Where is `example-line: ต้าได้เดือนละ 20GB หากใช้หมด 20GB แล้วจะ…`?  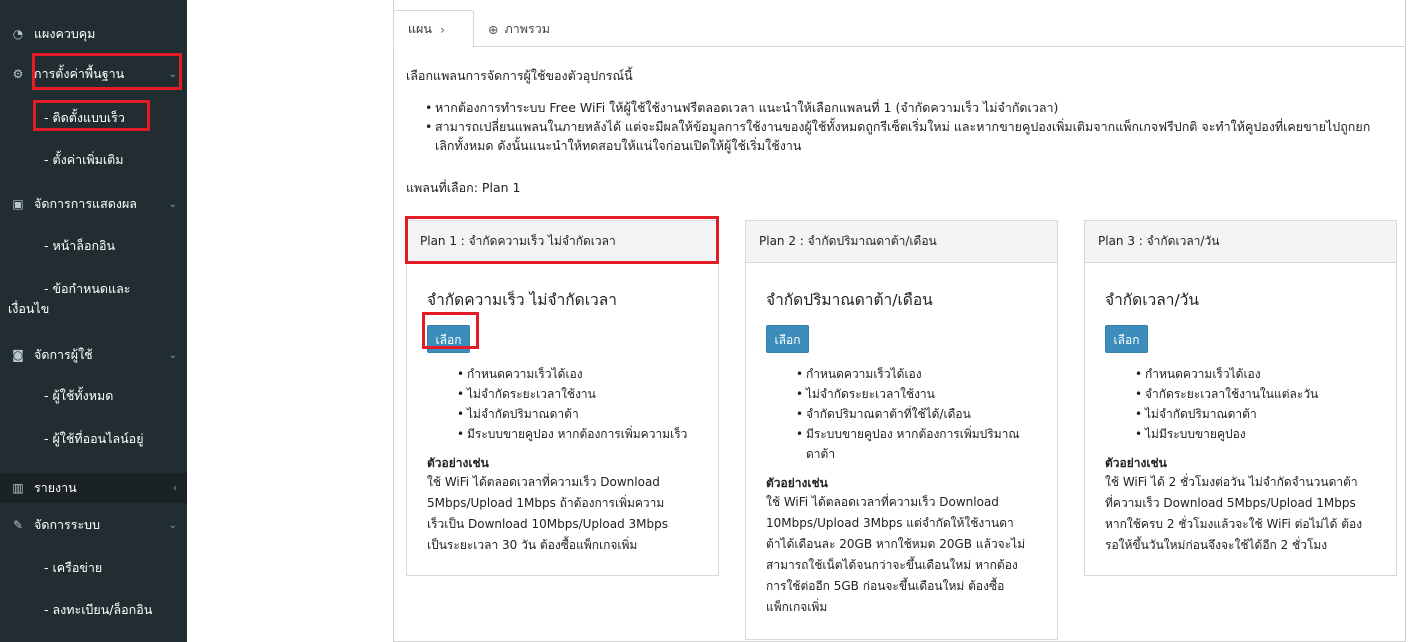
example-line: ต้าได้เดือนละ 20GB หากใช้หมด 20GB แล้วจะ… is located at coordinates (896, 544).